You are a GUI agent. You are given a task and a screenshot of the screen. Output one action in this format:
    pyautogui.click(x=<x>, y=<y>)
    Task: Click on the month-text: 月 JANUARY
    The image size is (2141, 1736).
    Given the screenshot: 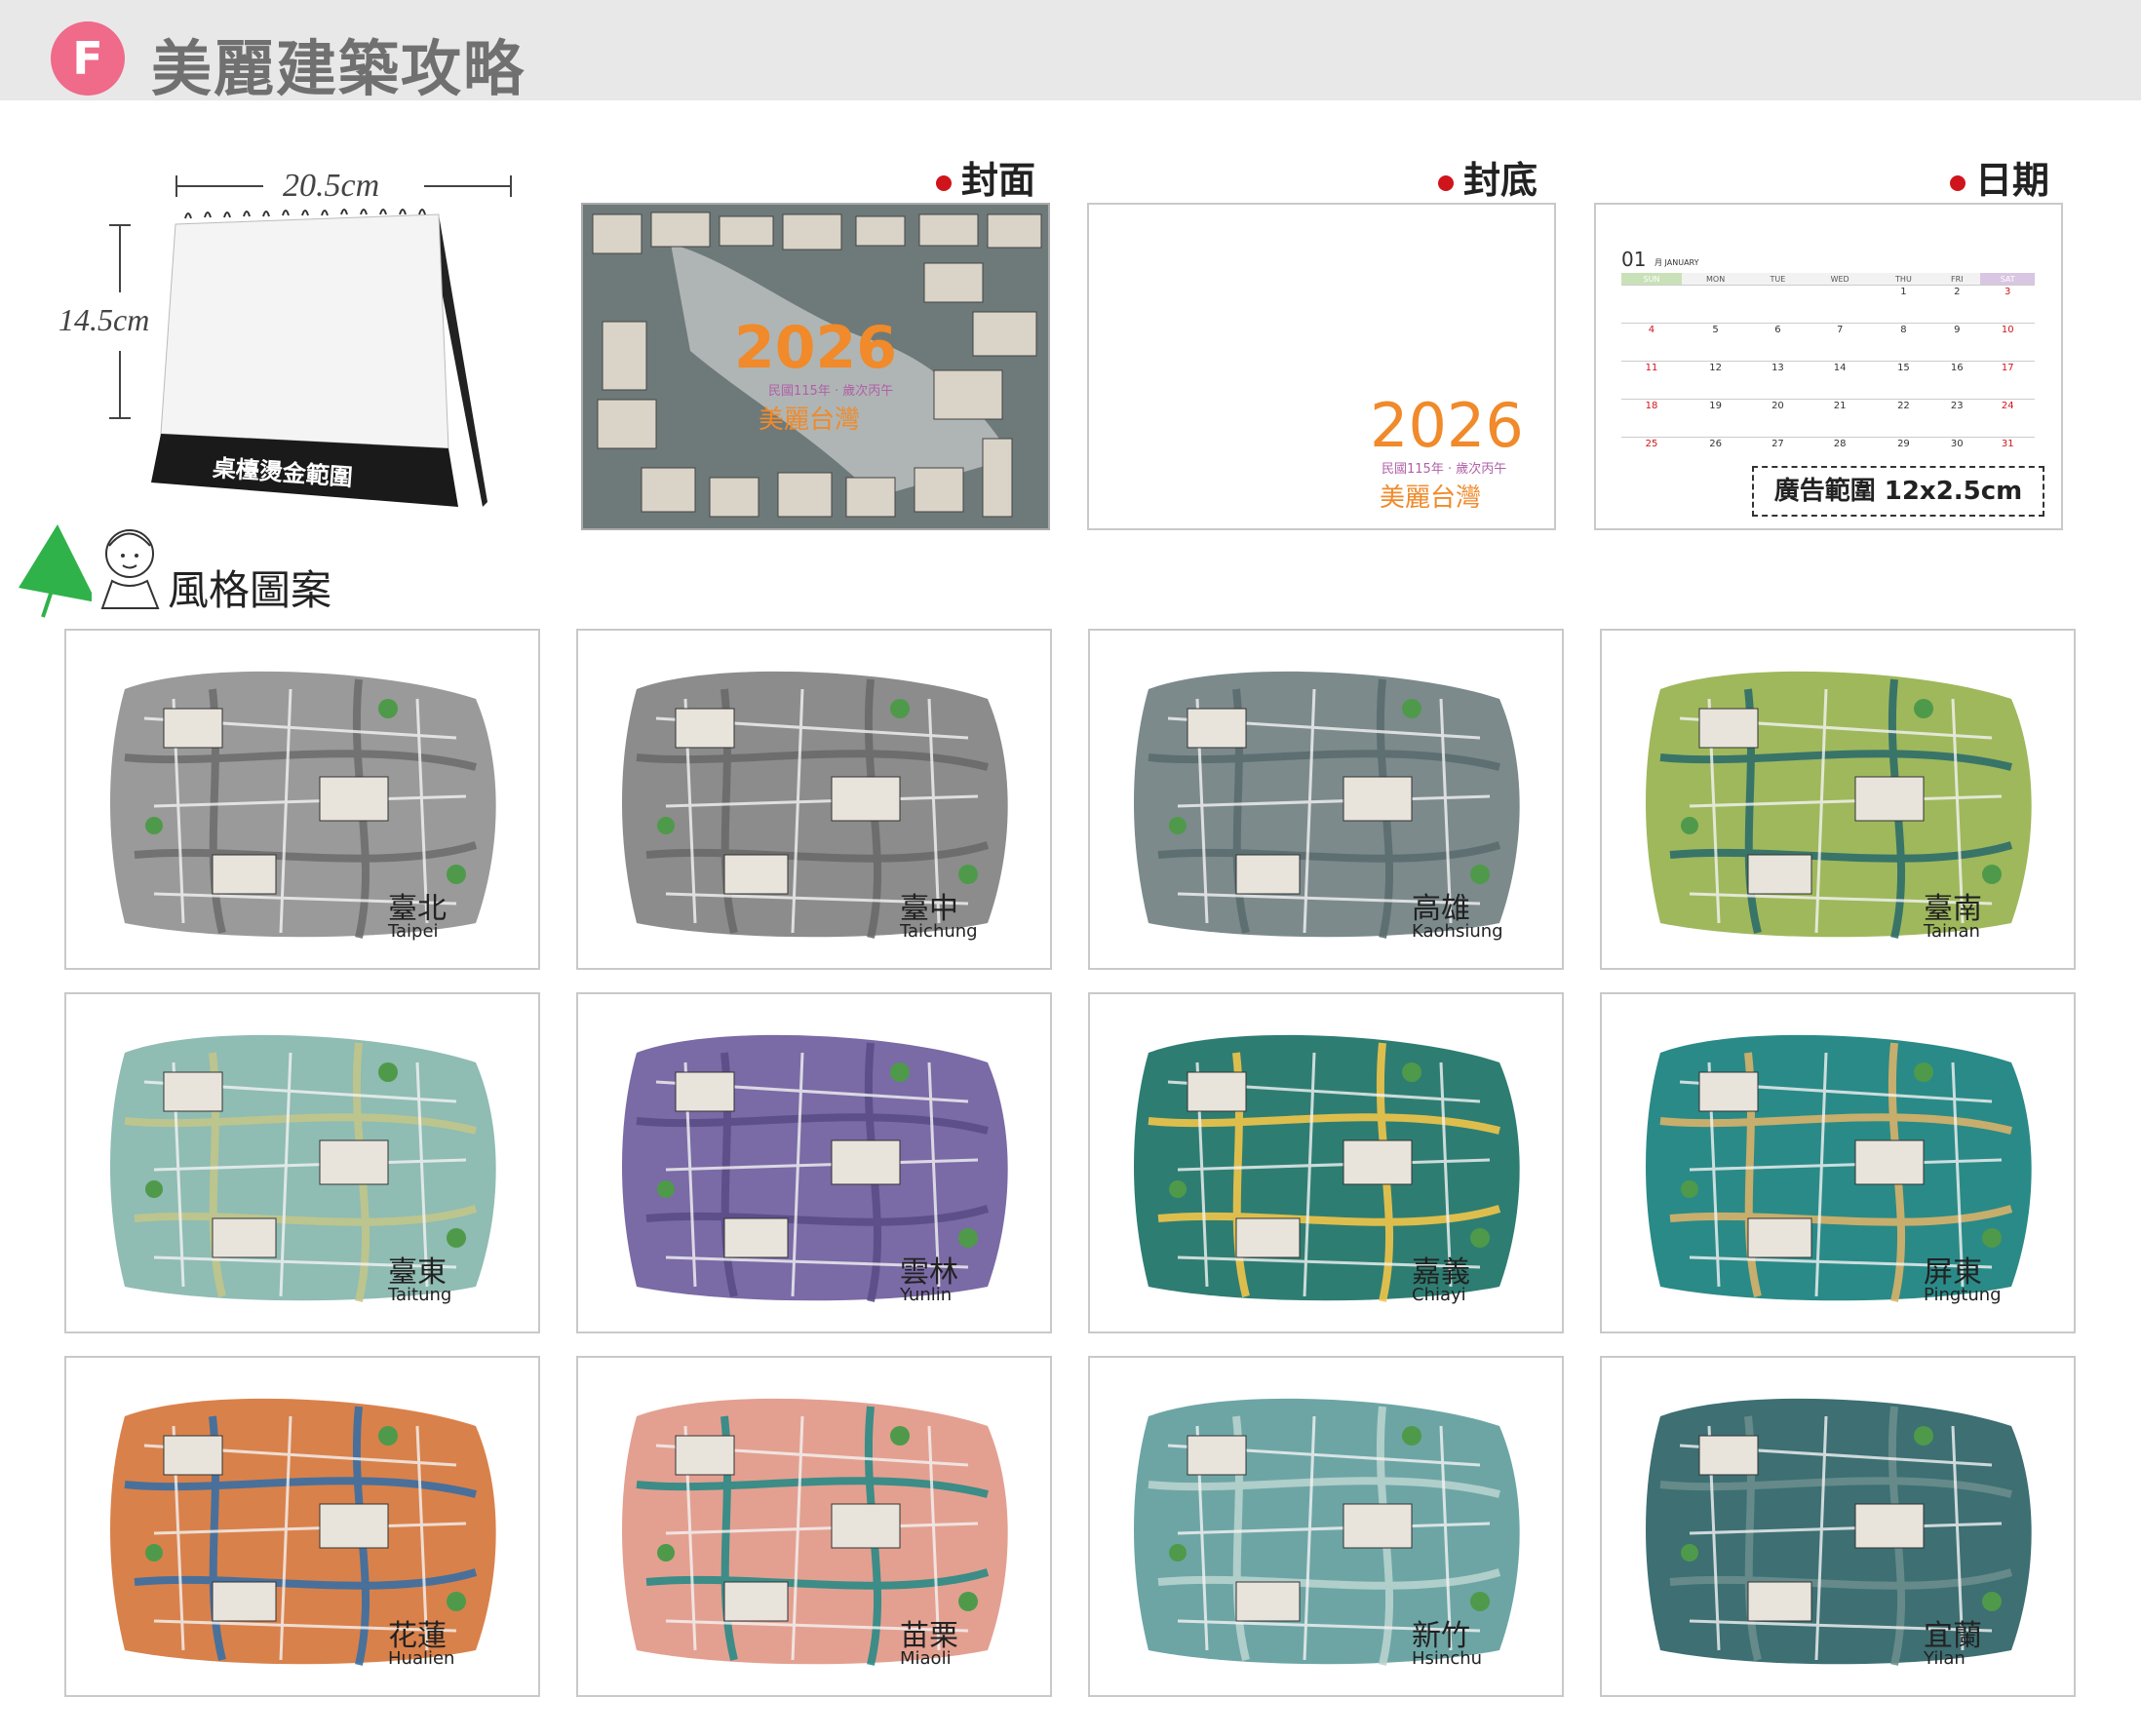 What is the action you would take?
    pyautogui.click(x=1676, y=262)
    